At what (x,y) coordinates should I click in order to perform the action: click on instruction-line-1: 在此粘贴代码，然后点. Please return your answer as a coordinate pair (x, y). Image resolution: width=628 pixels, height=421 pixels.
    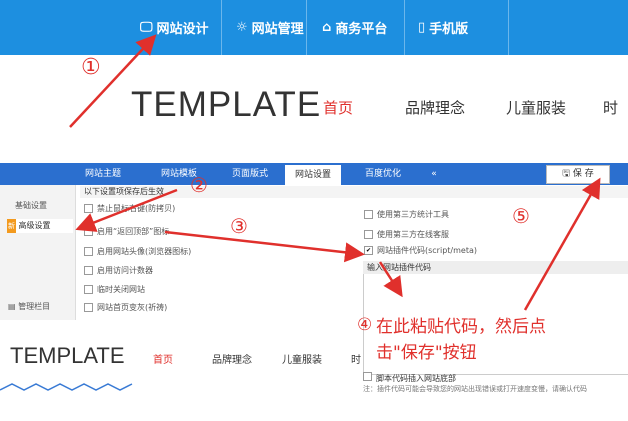
    Looking at the image, I should click on (461, 327).